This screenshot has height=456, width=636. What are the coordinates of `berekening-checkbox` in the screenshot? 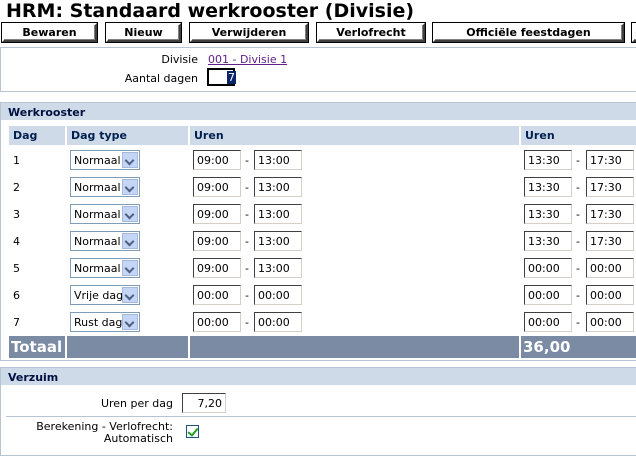 It's located at (192, 431).